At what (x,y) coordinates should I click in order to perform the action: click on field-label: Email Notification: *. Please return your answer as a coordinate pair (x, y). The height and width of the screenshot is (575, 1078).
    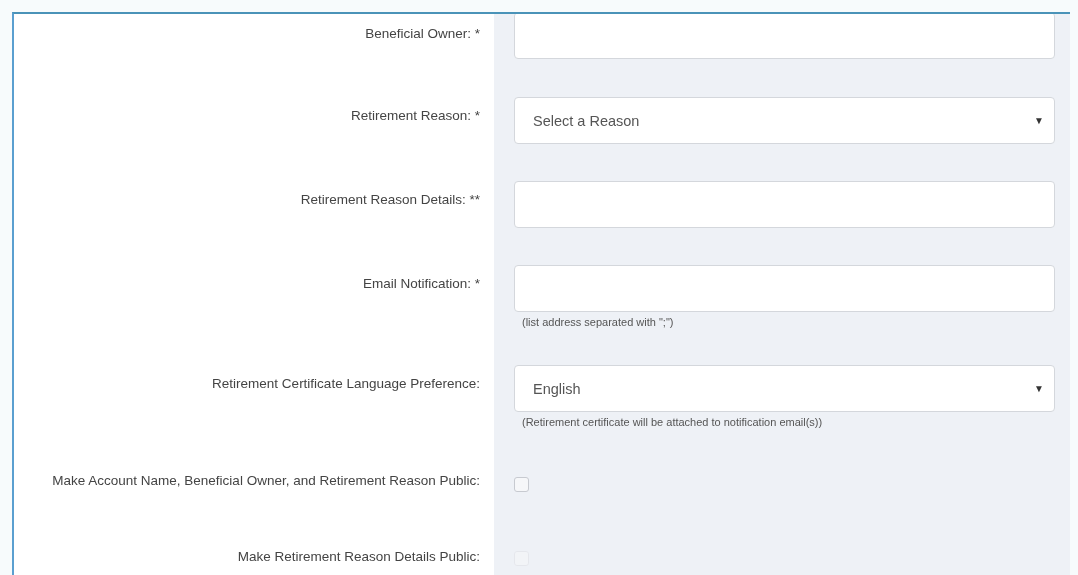
    Looking at the image, I should click on (421, 284).